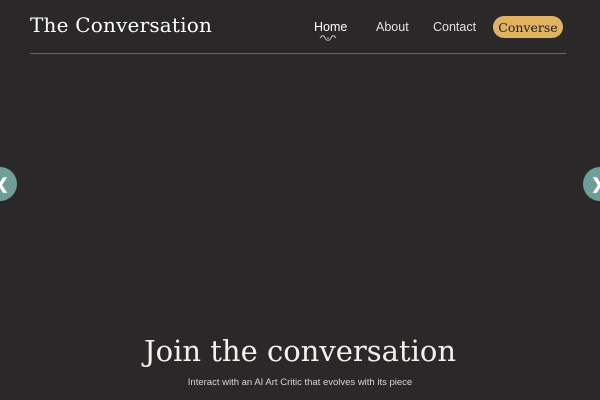  Describe the element at coordinates (528, 27) in the screenshot. I see `converse-button: Converse` at that location.